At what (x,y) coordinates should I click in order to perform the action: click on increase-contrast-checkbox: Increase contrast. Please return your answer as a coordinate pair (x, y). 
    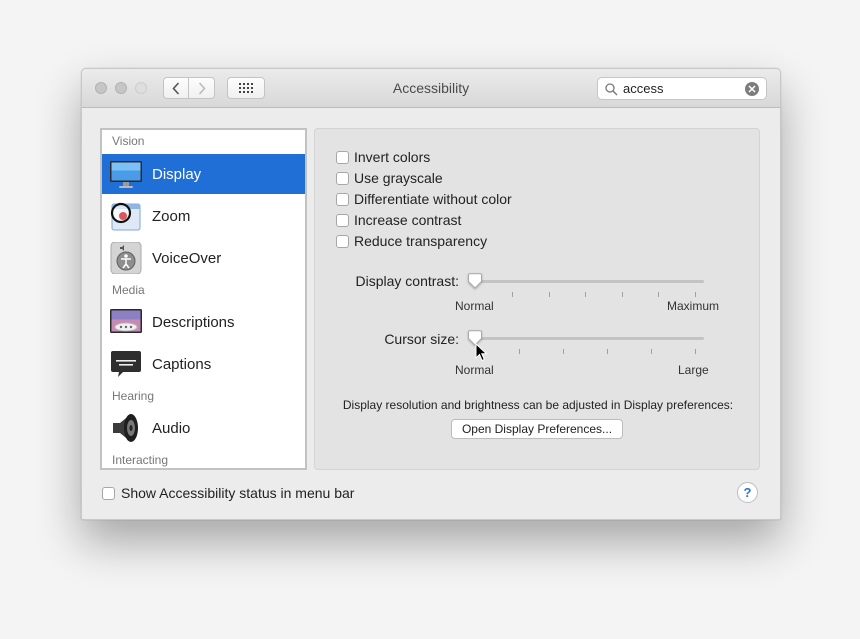
    Looking at the image, I should click on (398, 220).